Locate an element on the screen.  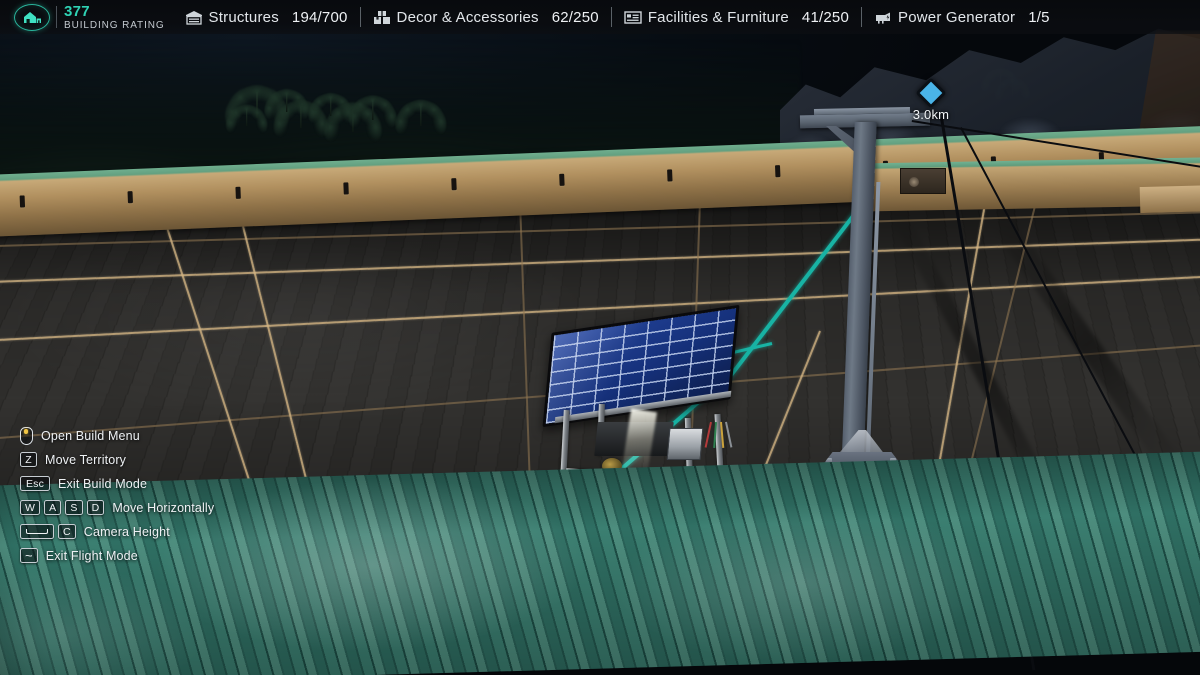
house-glyph is located at coordinates (32, 17).